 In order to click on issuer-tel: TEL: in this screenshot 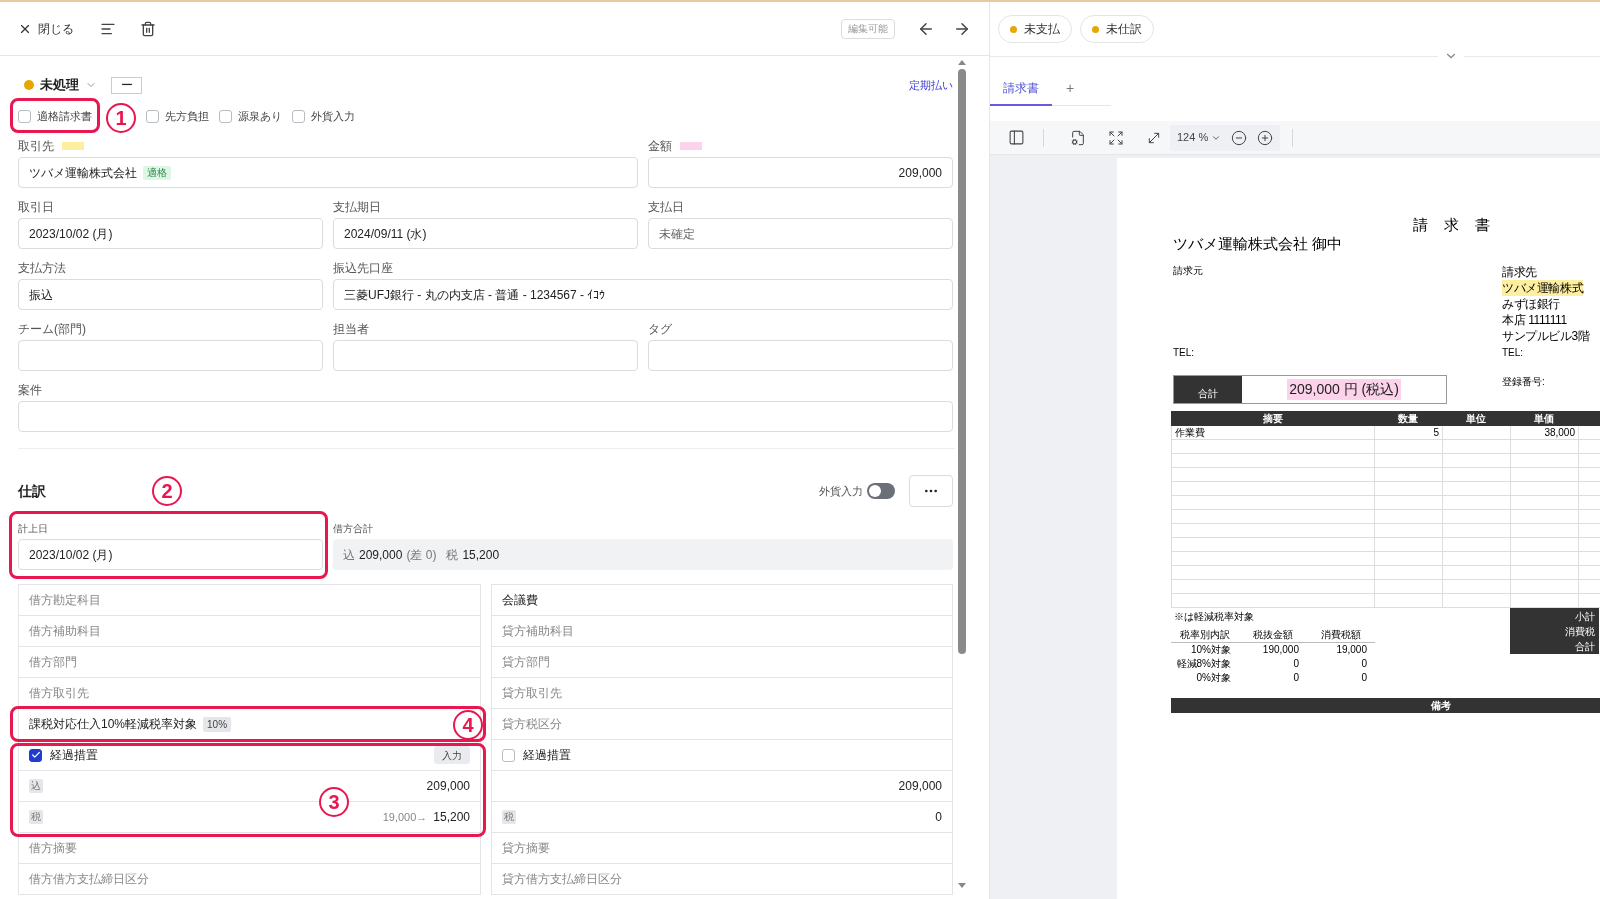, I will do `click(1184, 353)`.